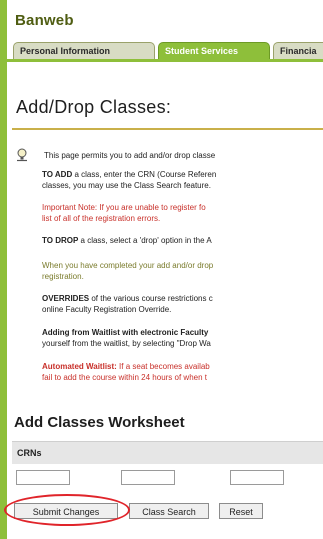  I want to click on tab-personal-information: Personal Information, so click(84, 50).